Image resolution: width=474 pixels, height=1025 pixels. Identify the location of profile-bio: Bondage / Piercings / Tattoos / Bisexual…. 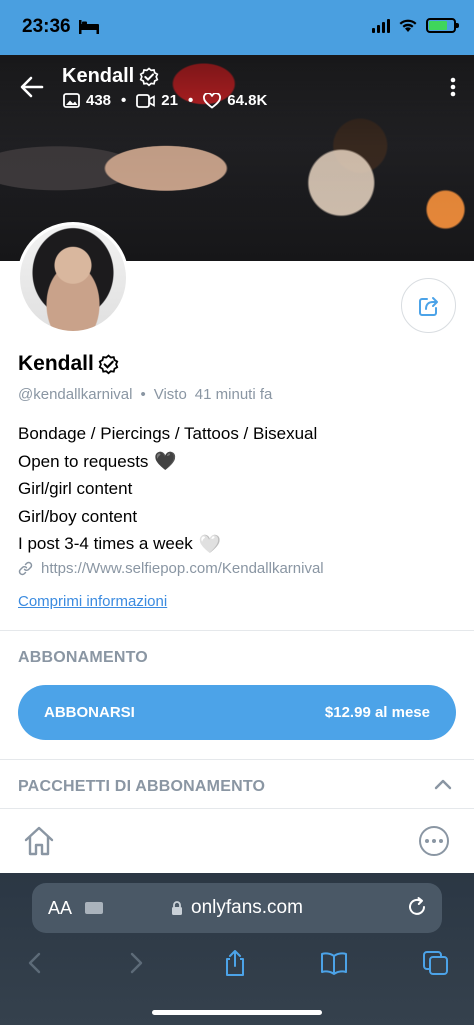
(167, 489).